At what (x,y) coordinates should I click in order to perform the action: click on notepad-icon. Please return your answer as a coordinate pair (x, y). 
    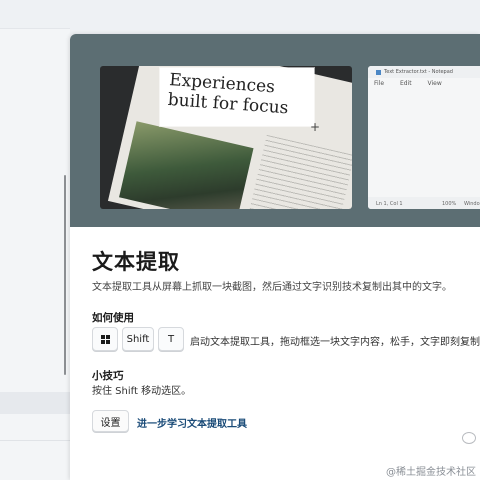
    Looking at the image, I should click on (378, 72).